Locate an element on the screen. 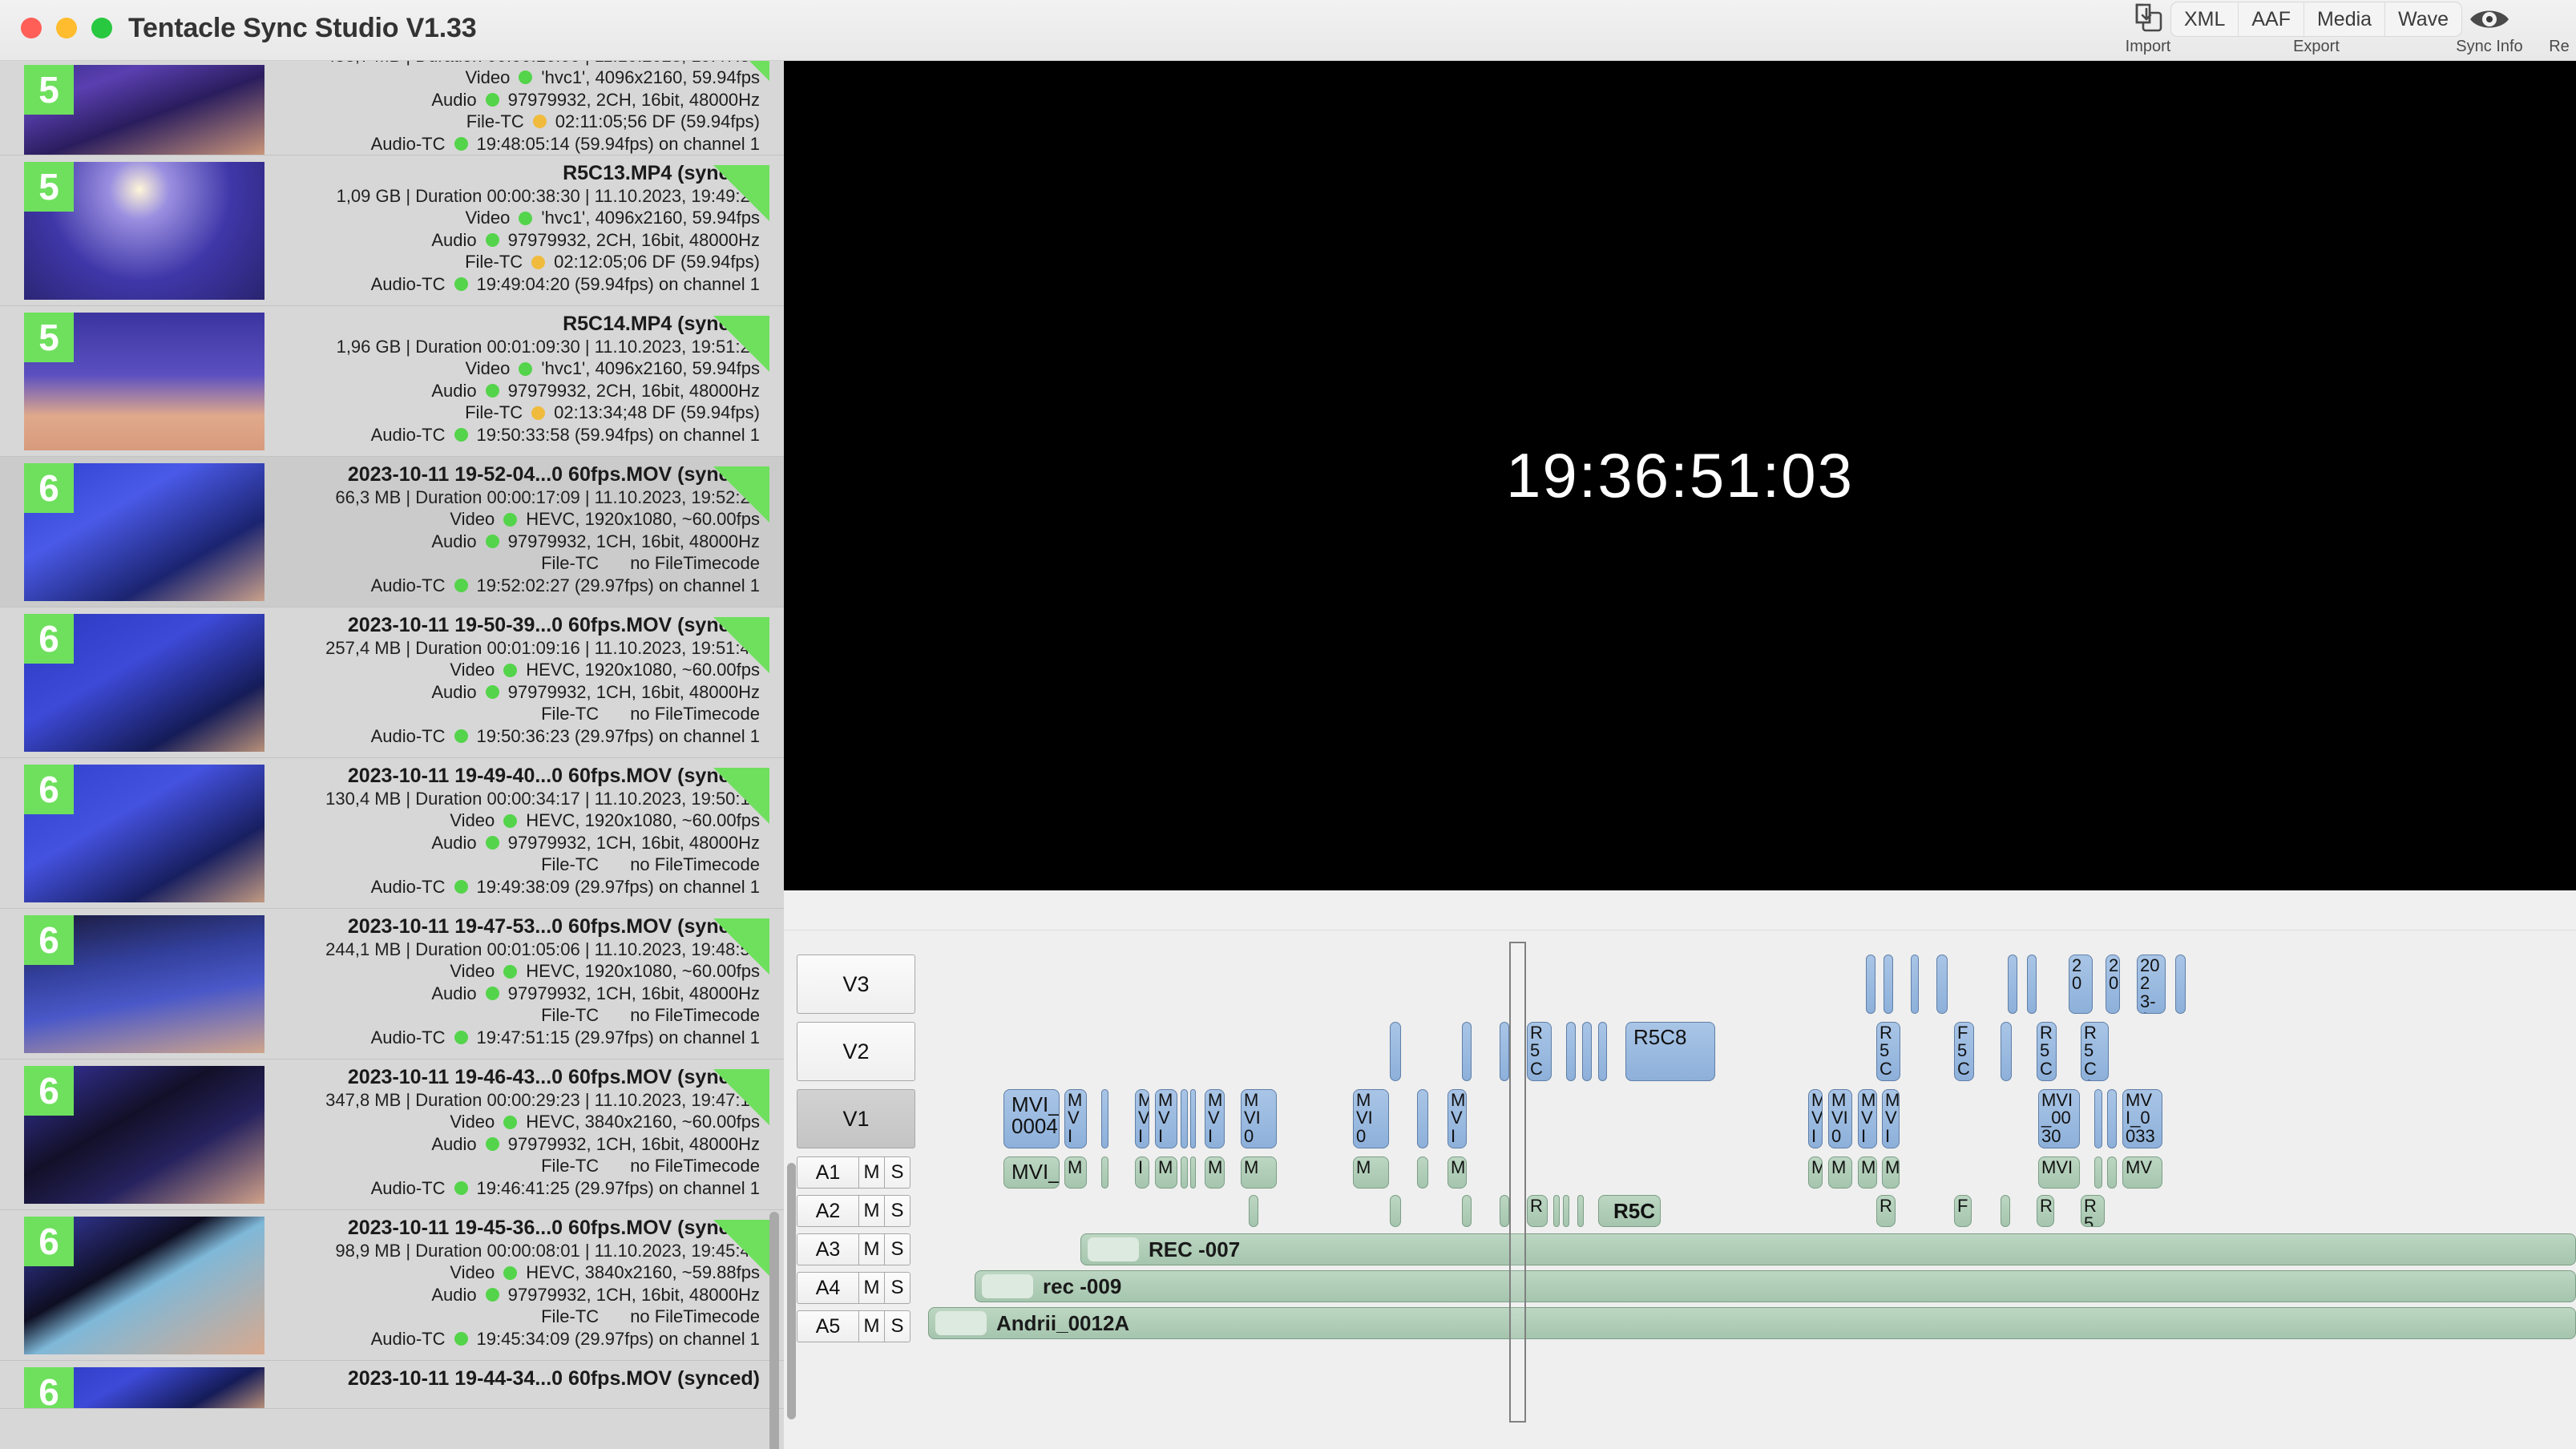 The height and width of the screenshot is (1449, 2576). timeline-clip: 20 is located at coordinates (2081, 985).